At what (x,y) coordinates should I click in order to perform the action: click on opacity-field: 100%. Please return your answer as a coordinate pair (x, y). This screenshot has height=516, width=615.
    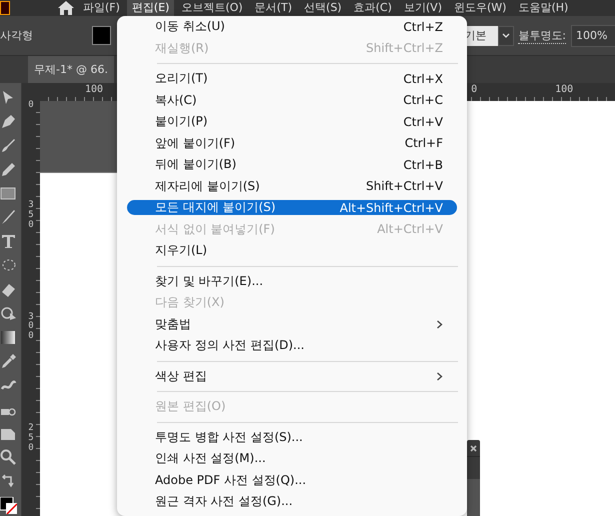
    Looking at the image, I should click on (593, 35).